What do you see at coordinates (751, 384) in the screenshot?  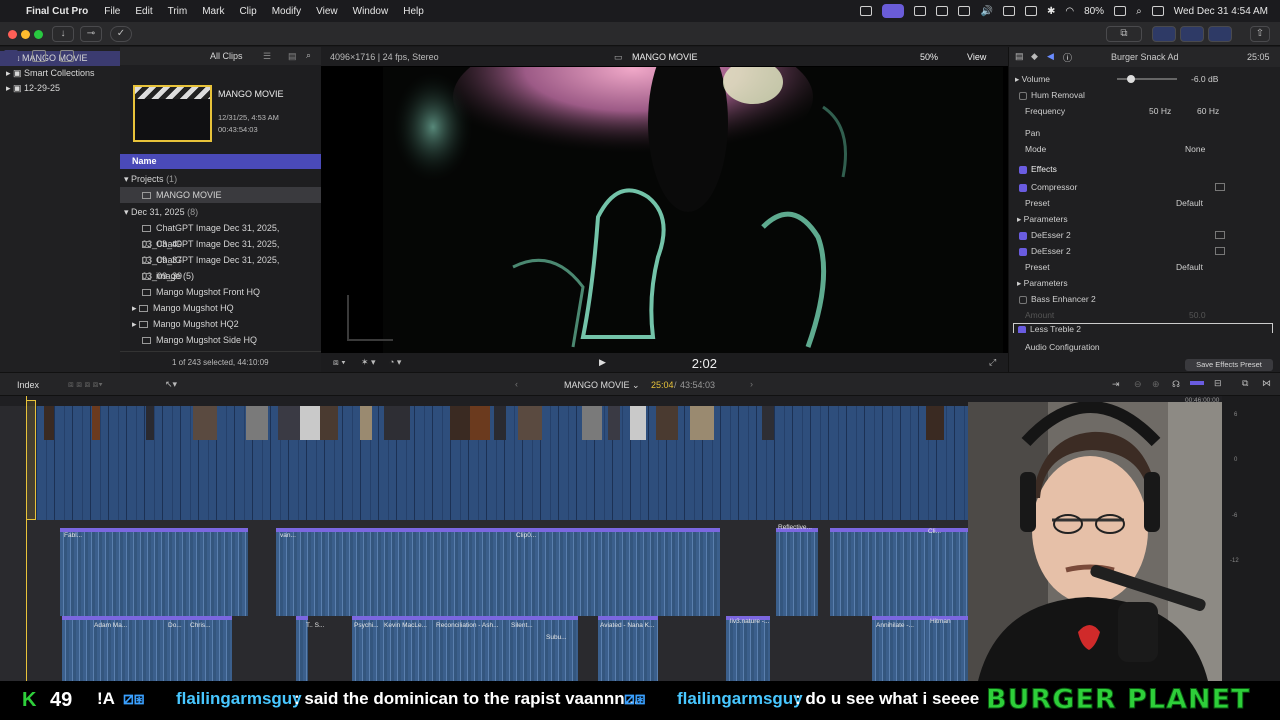 I see `history-forward-icon: ›` at bounding box center [751, 384].